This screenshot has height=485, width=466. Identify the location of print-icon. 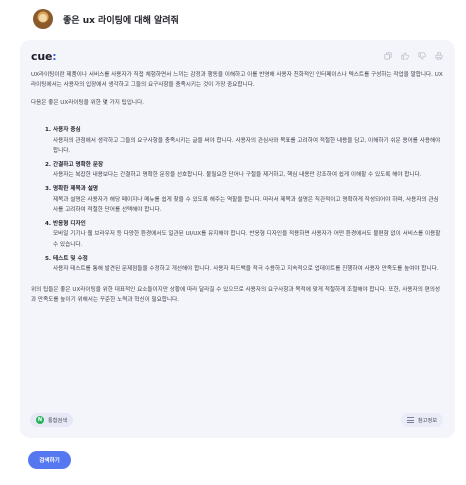
(439, 56).